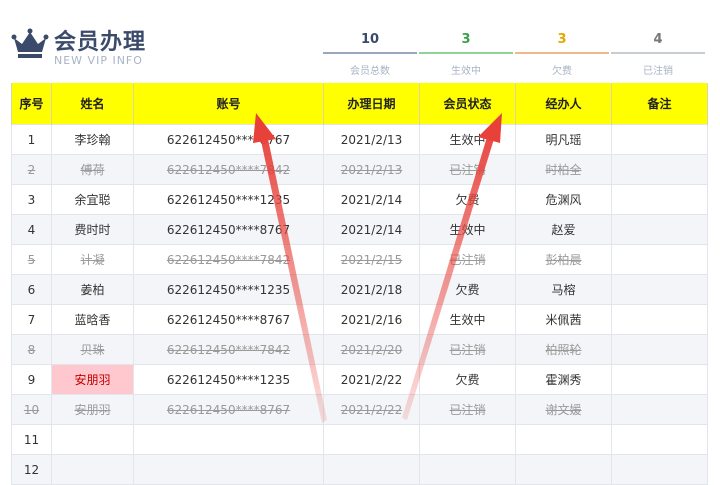 This screenshot has height=485, width=720. I want to click on column-header-date: 办理日期, so click(371, 104).